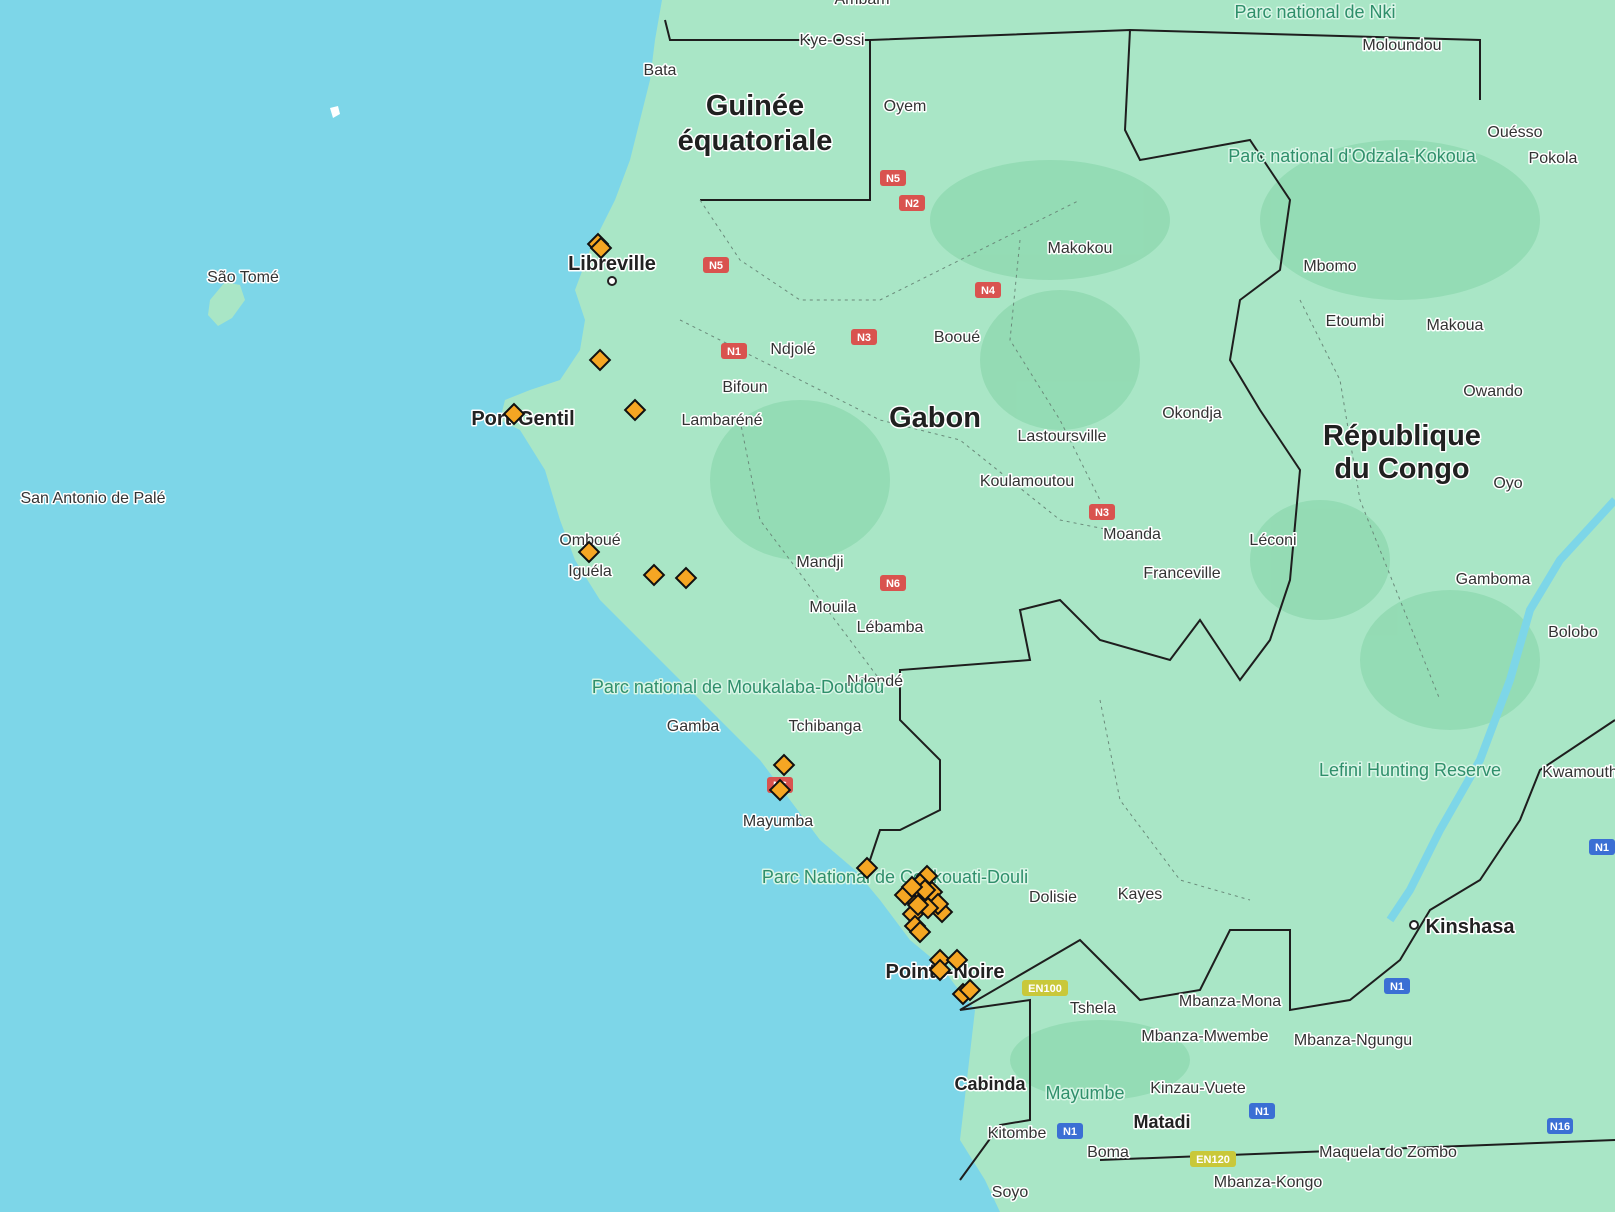  I want to click on road-shield-n4: N4, so click(988, 290).